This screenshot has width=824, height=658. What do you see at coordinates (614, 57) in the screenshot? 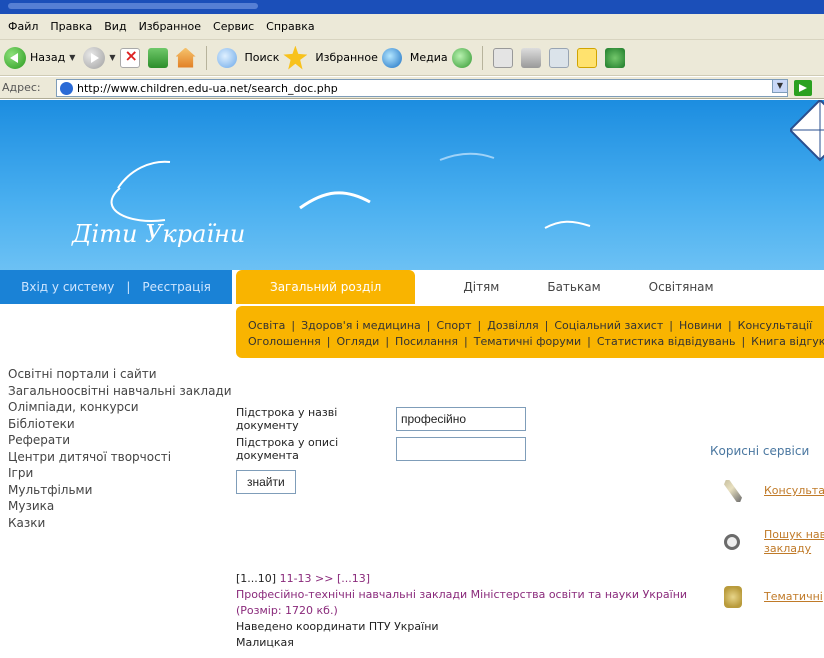
I see `messenger-icon` at bounding box center [614, 57].